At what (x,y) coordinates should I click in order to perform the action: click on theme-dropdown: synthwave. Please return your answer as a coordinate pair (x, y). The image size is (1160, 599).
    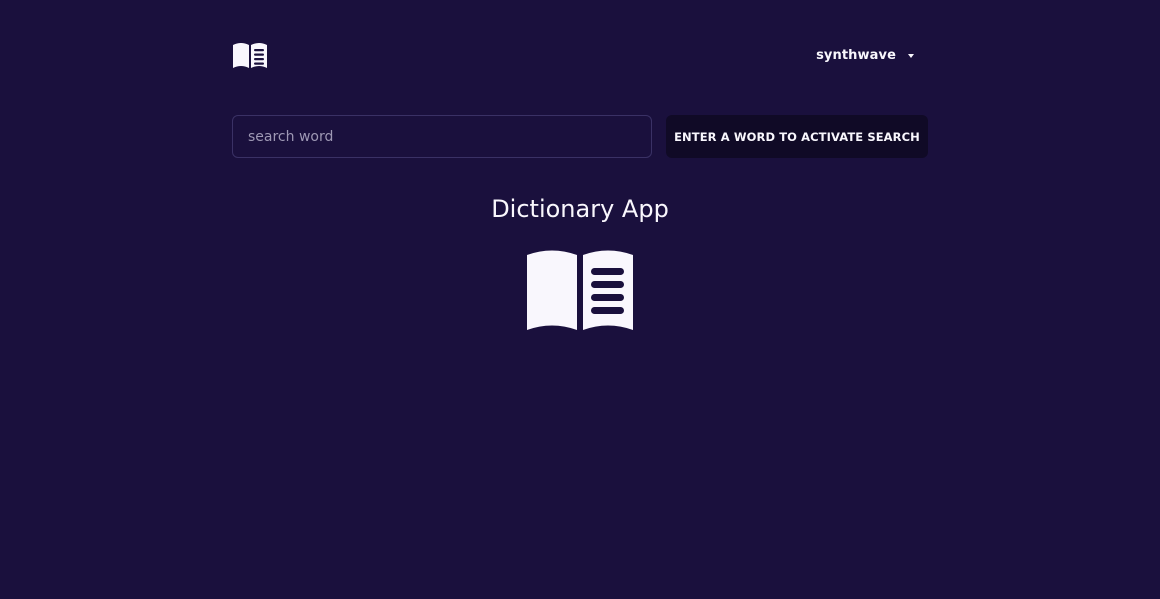
    Looking at the image, I should click on (865, 55).